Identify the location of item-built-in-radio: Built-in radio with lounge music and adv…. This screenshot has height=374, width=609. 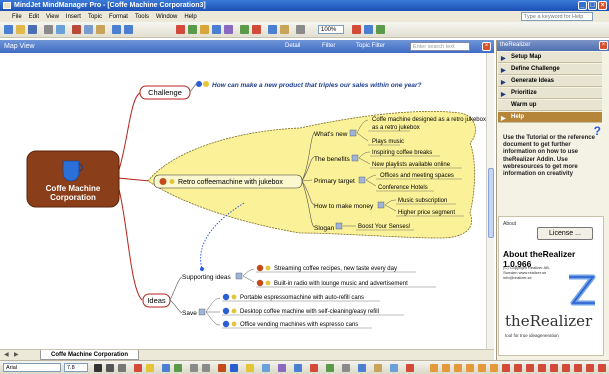
(341, 284).